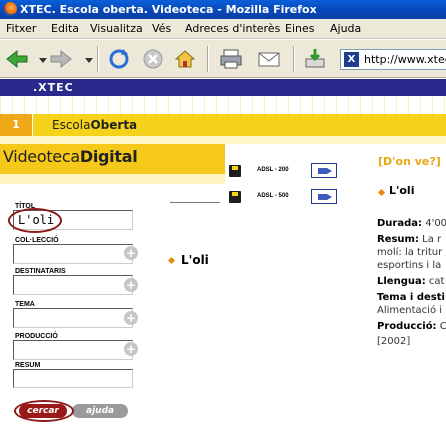 The image size is (446, 424). Describe the element at coordinates (410, 252) in the screenshot. I see `summary-line-2: molí: la tritur` at that location.